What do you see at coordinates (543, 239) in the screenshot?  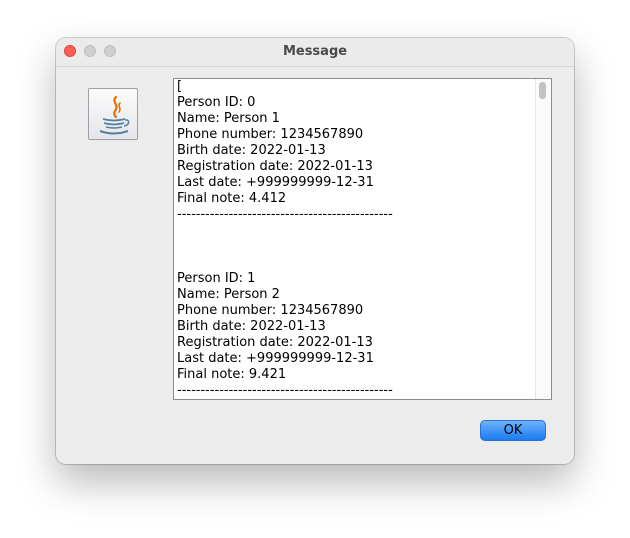 I see `vertical-scrollbar` at bounding box center [543, 239].